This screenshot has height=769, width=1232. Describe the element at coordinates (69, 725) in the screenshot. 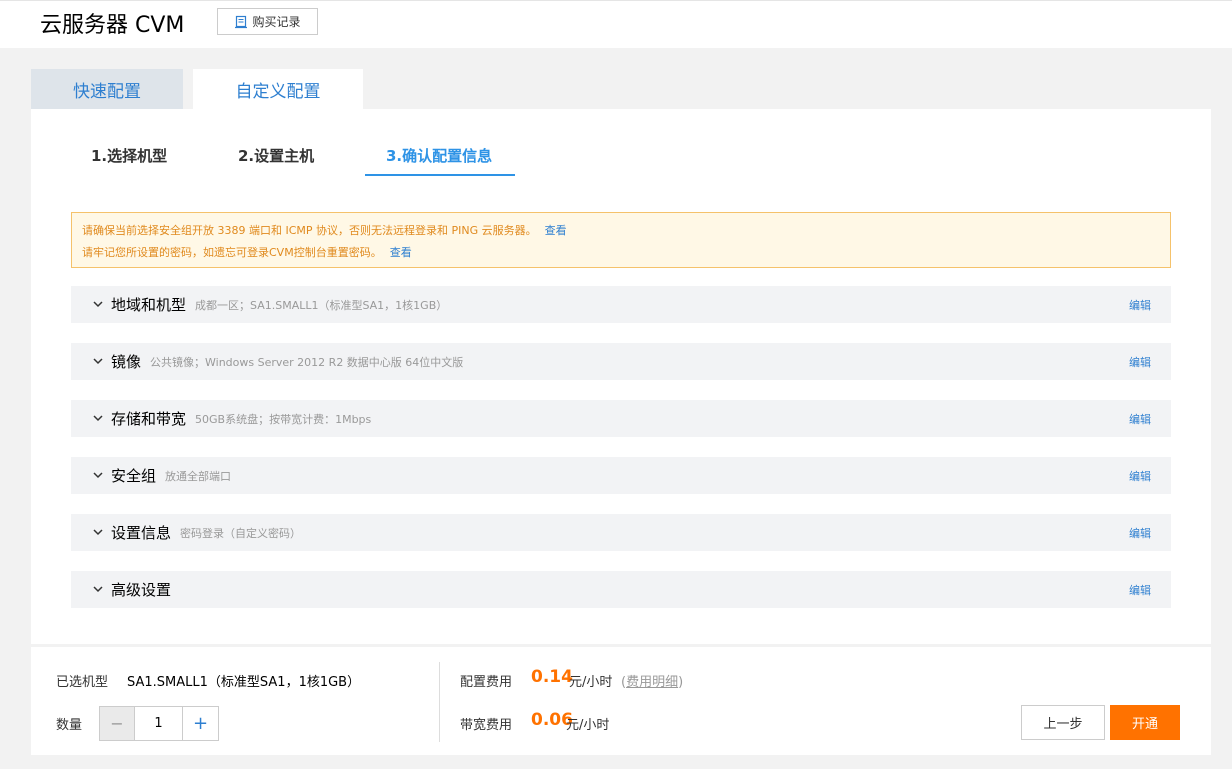

I see `quantity-label: 数量` at that location.